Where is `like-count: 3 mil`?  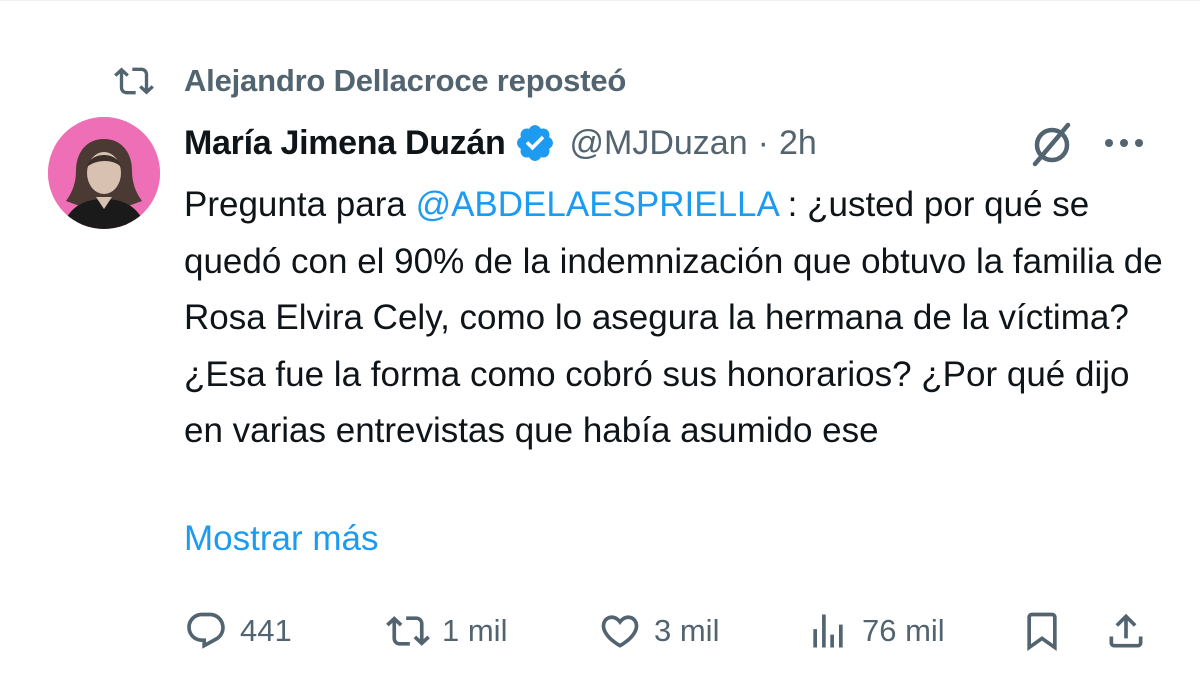 like-count: 3 mil is located at coordinates (687, 630).